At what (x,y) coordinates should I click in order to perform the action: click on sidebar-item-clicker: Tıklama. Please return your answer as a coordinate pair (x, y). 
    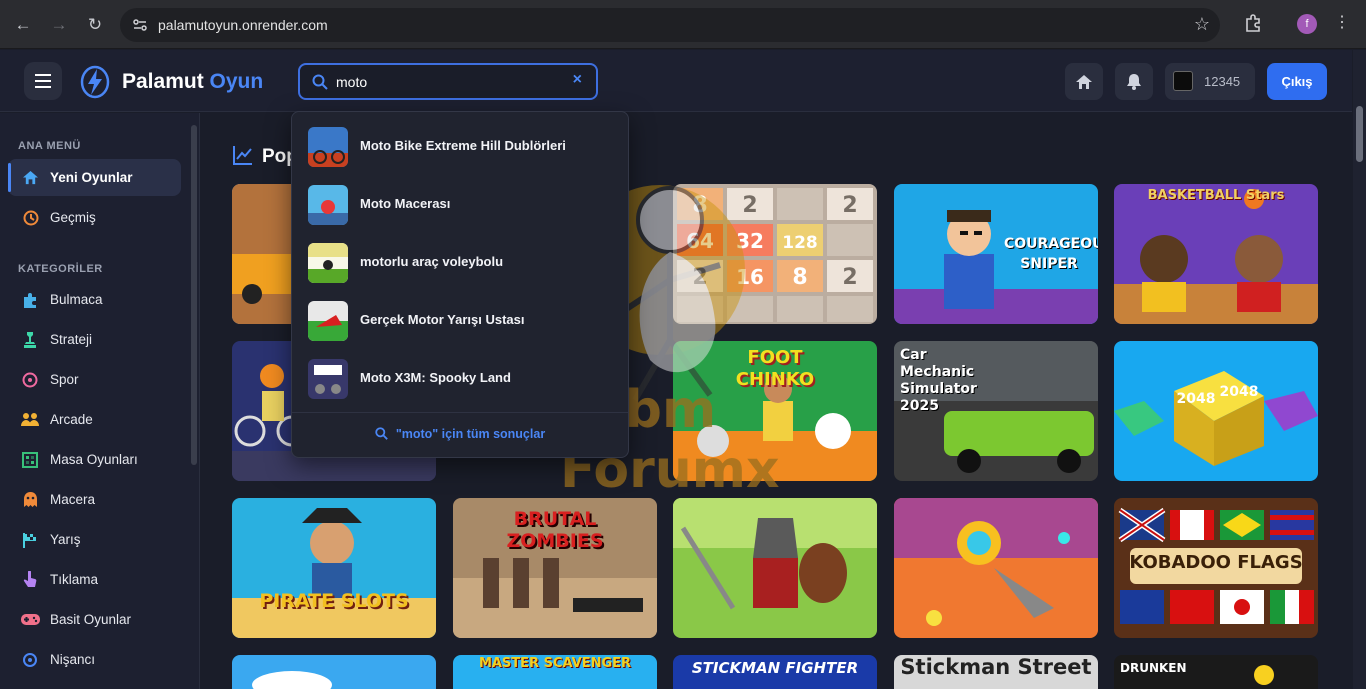
    Looking at the image, I should click on (94, 579).